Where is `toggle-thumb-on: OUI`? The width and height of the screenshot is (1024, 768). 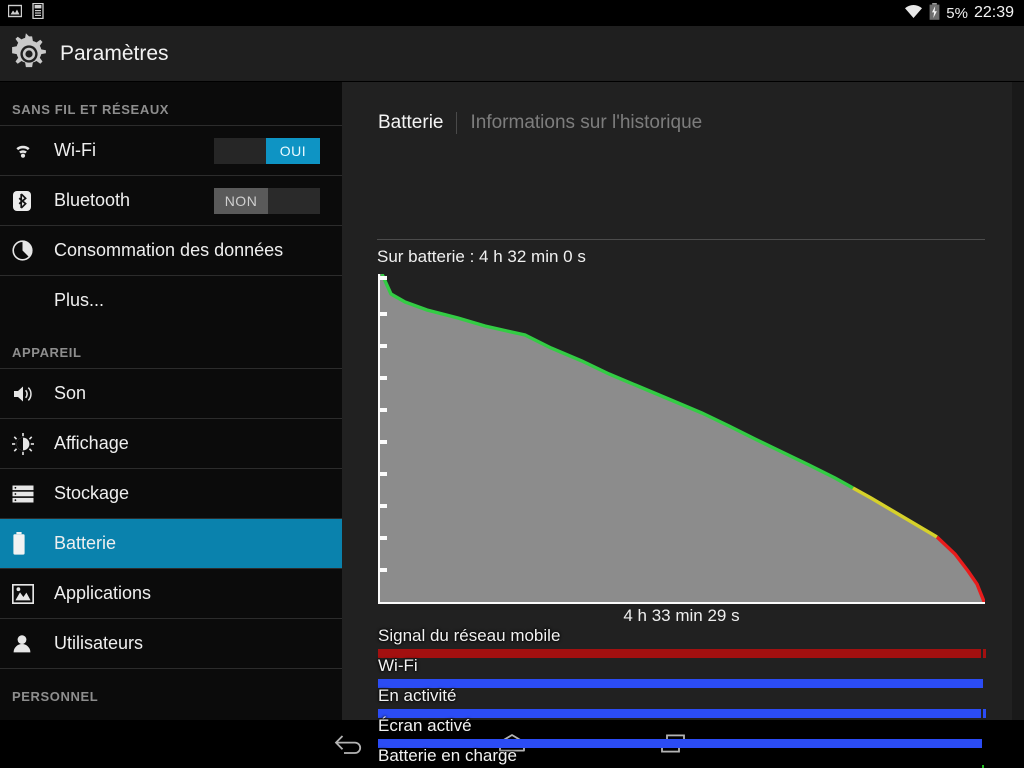 toggle-thumb-on: OUI is located at coordinates (293, 150).